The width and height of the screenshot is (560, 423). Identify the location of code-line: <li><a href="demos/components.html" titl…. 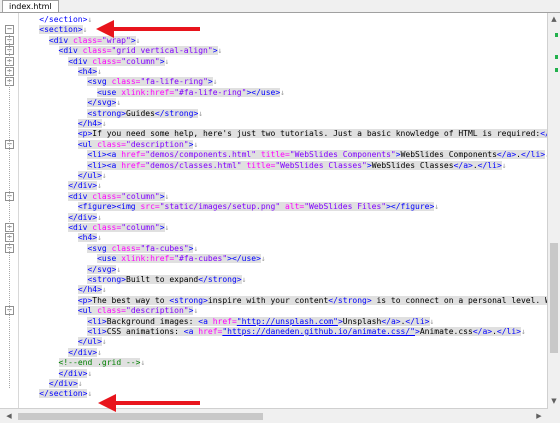
(284, 154).